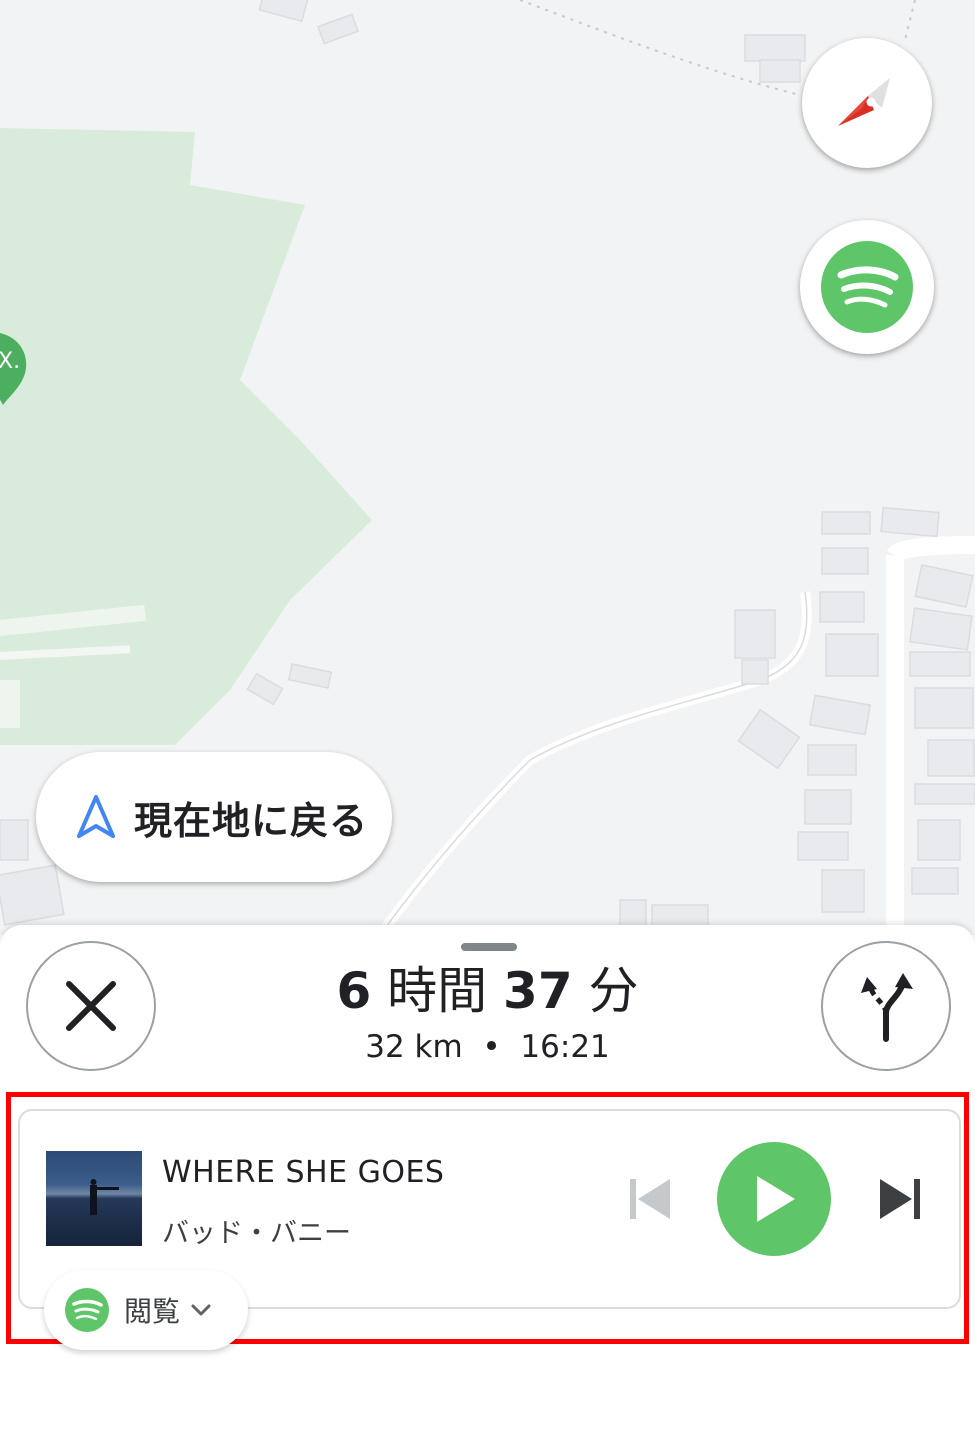  I want to click on next-icon, so click(900, 1199).